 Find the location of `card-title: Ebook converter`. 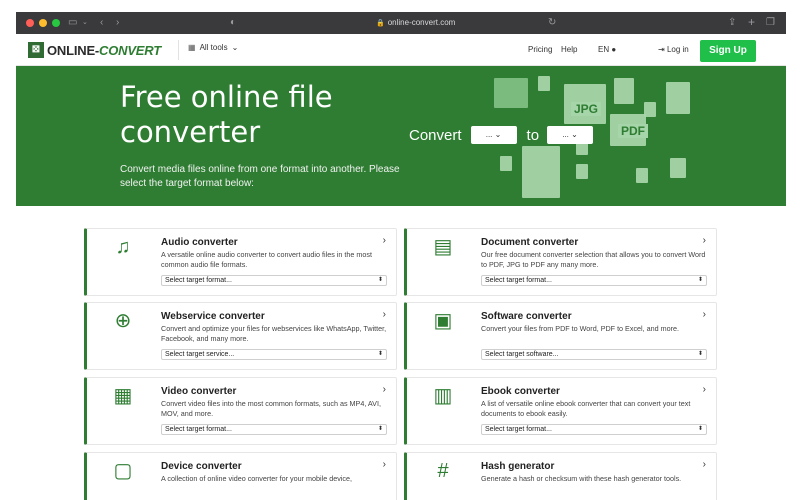

card-title: Ebook converter is located at coordinates (520, 391).